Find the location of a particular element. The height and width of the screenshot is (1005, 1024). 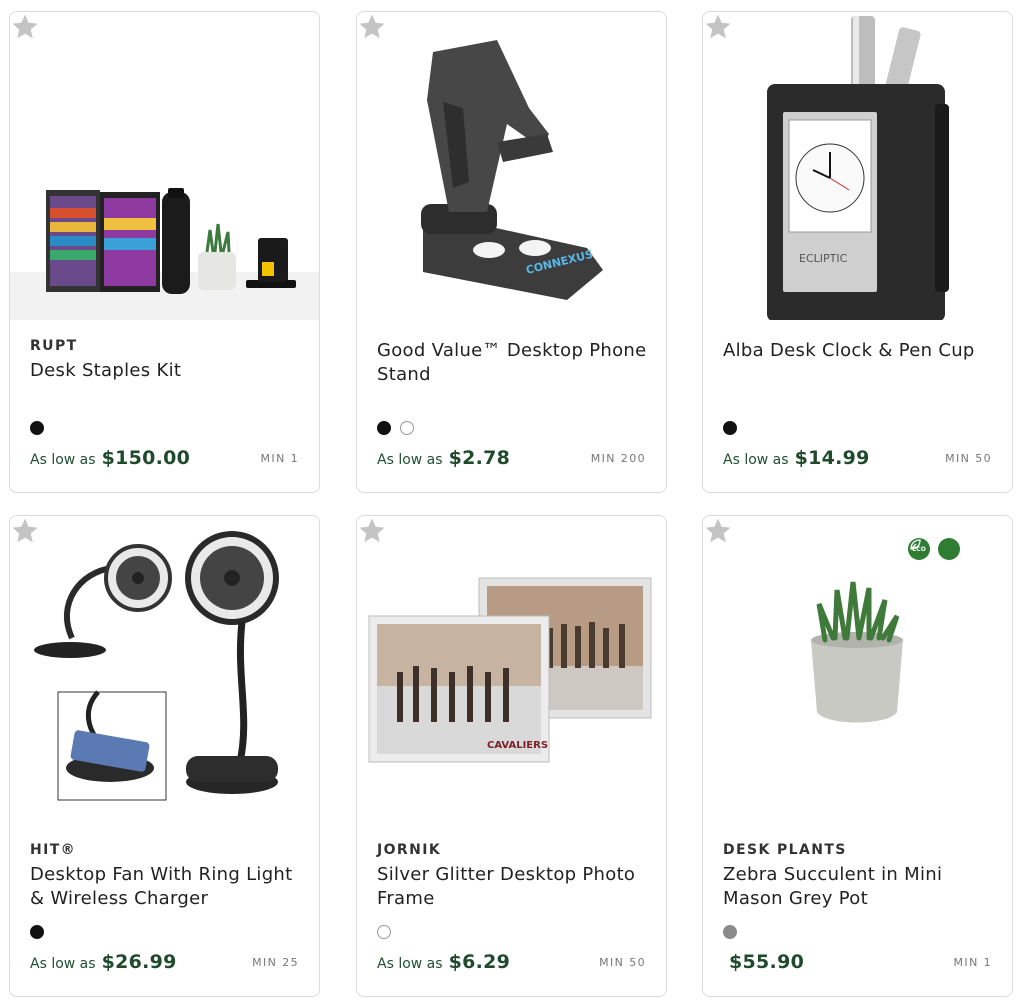

product-image: CAVALIERS is located at coordinates (511, 670).